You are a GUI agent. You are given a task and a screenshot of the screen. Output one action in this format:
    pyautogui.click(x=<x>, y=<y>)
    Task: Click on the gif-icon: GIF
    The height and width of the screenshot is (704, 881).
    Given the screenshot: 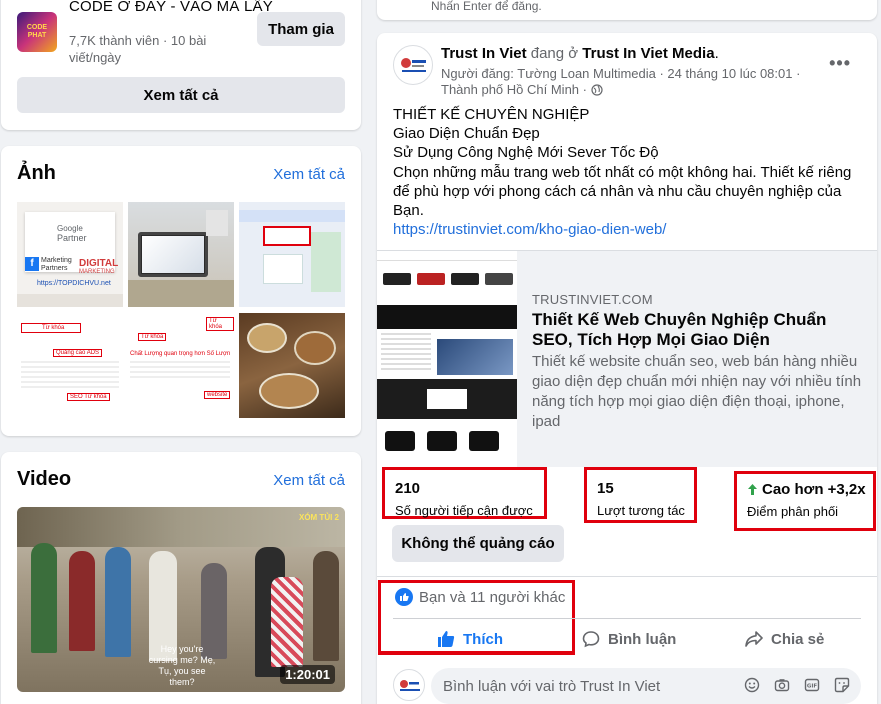 What is the action you would take?
    pyautogui.click(x=812, y=685)
    